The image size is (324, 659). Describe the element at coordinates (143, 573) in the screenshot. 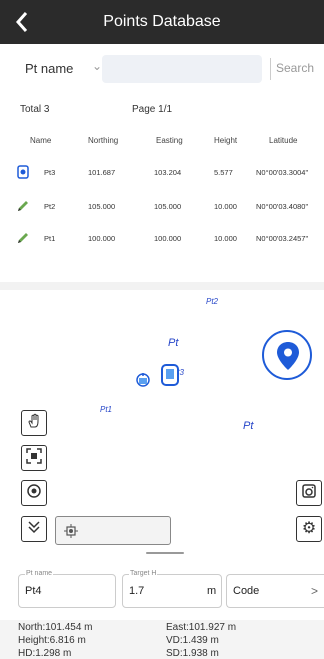

I see `target-height-label: Target H` at that location.